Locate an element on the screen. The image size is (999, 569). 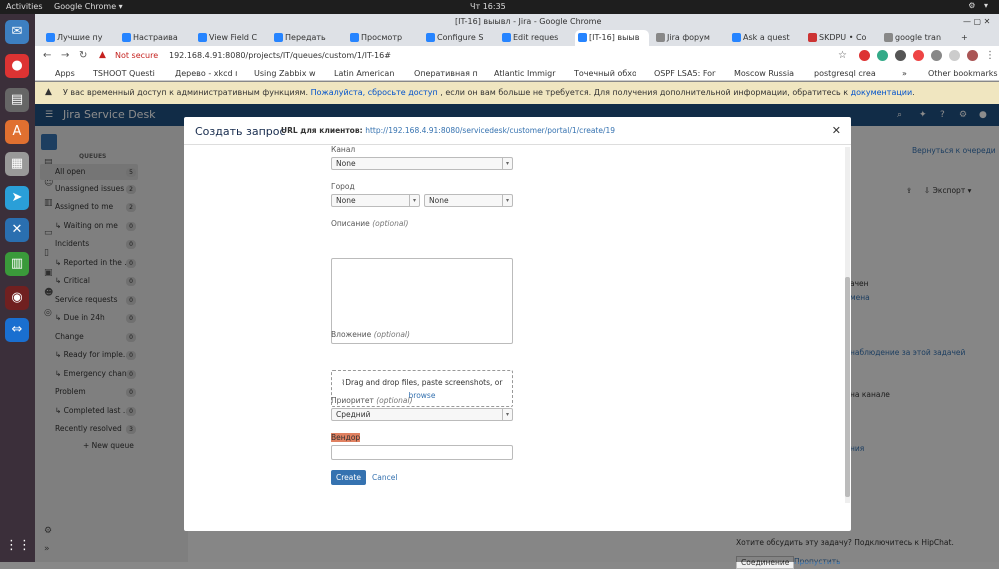
chrome-icon: ● is located at coordinates (17, 66).